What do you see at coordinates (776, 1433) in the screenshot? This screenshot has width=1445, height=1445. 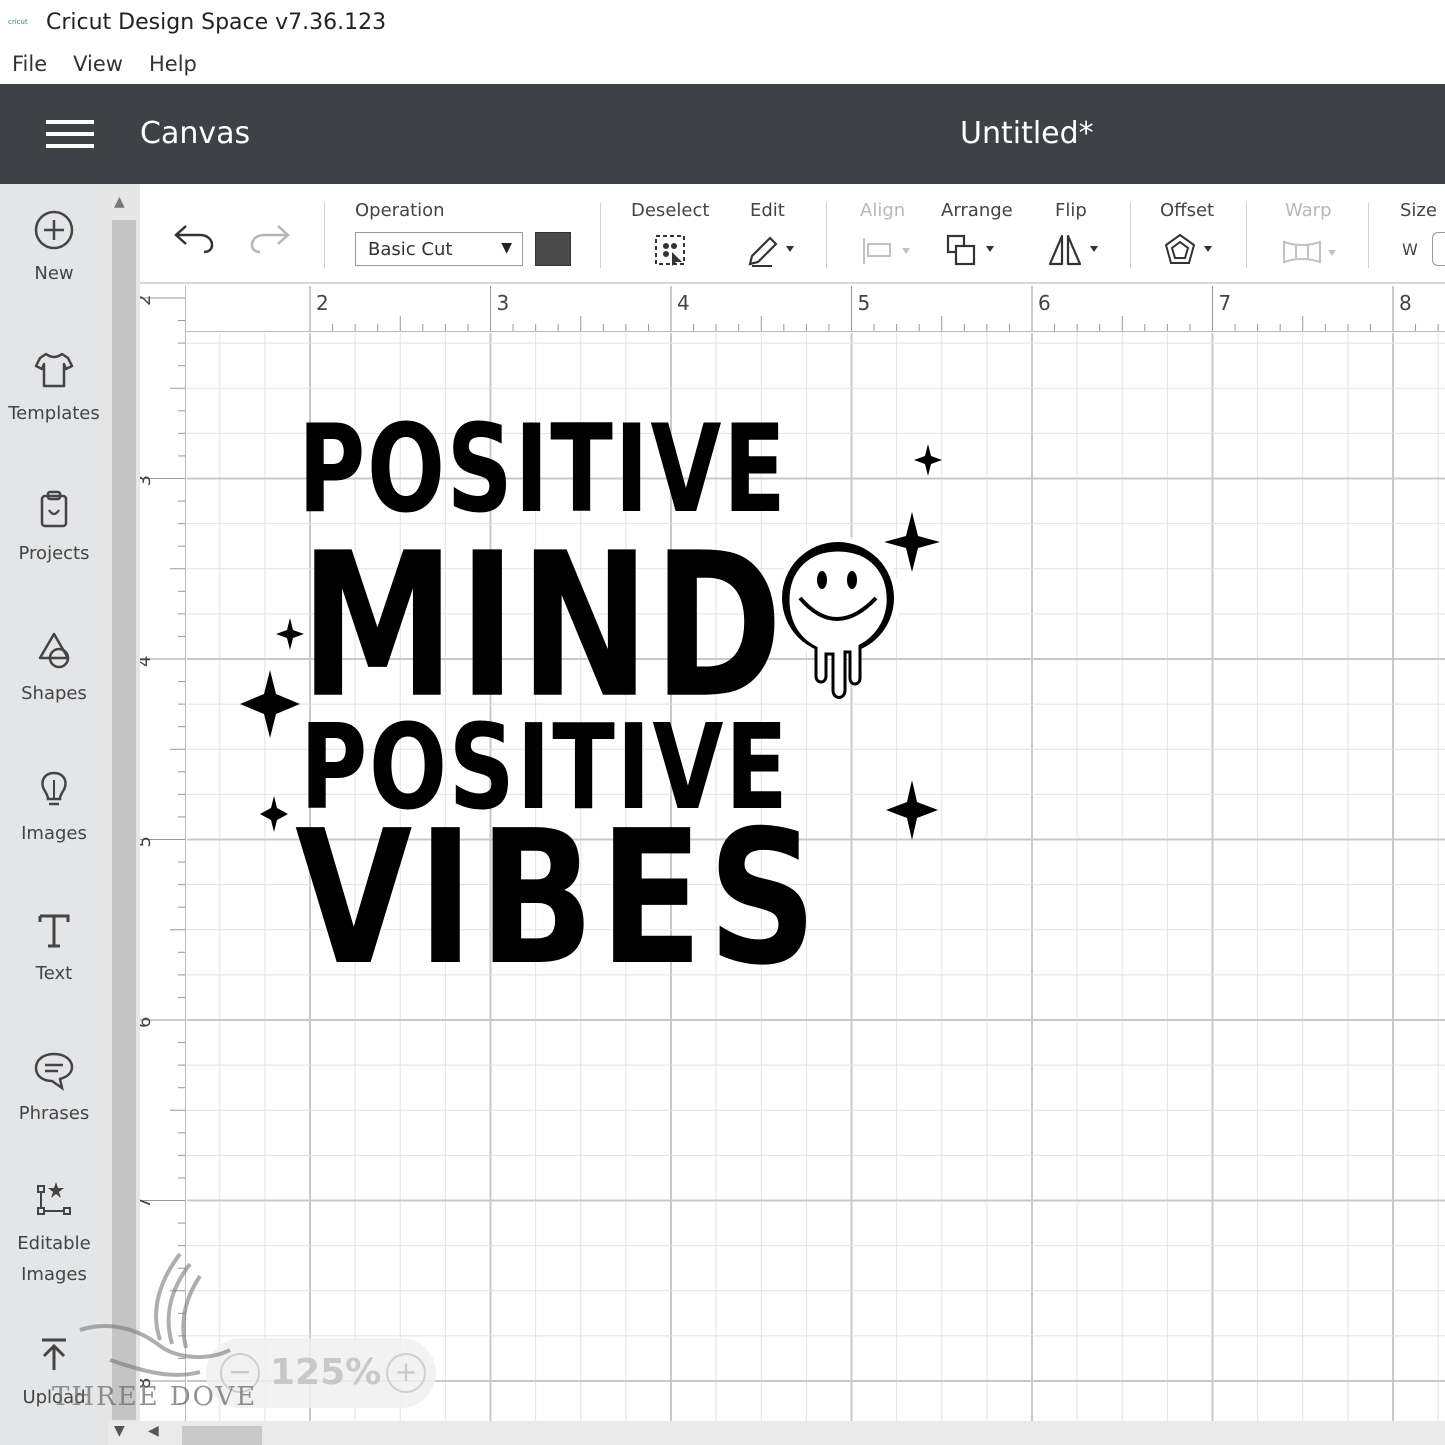 I see `horizontal-scrollbar-track: ▼ ◀` at bounding box center [776, 1433].